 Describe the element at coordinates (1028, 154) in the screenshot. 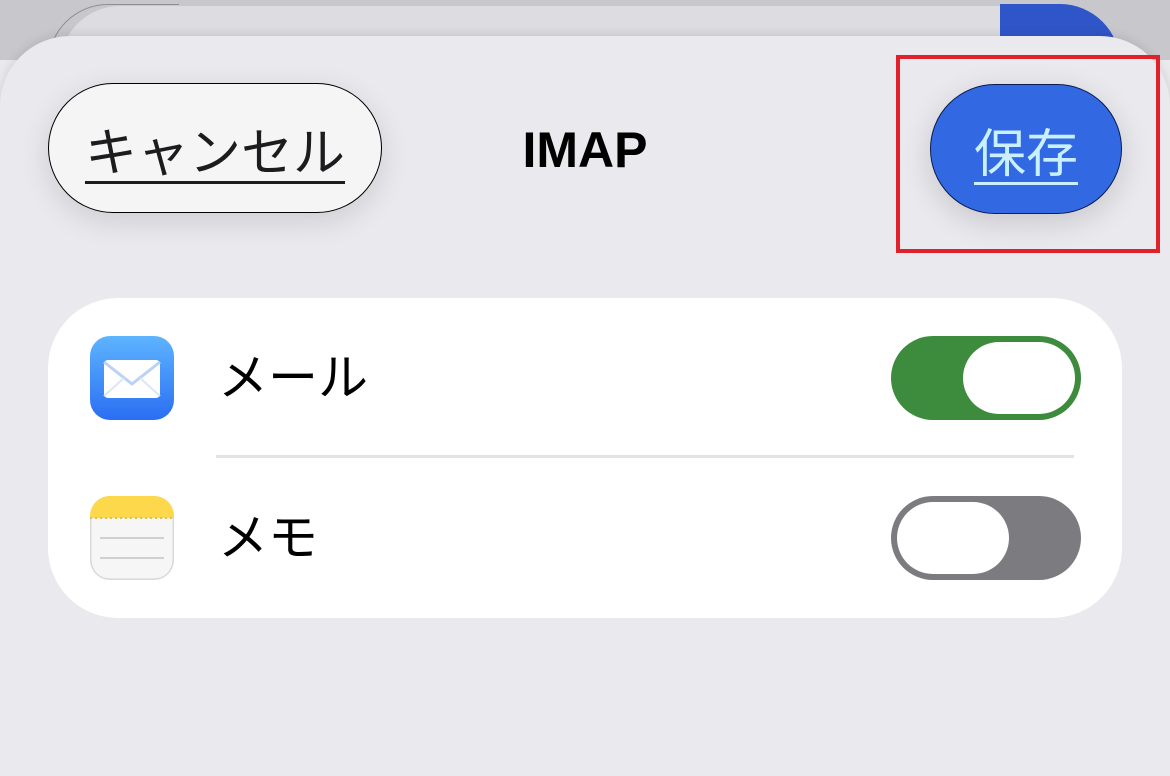

I see `highlight-box` at that location.